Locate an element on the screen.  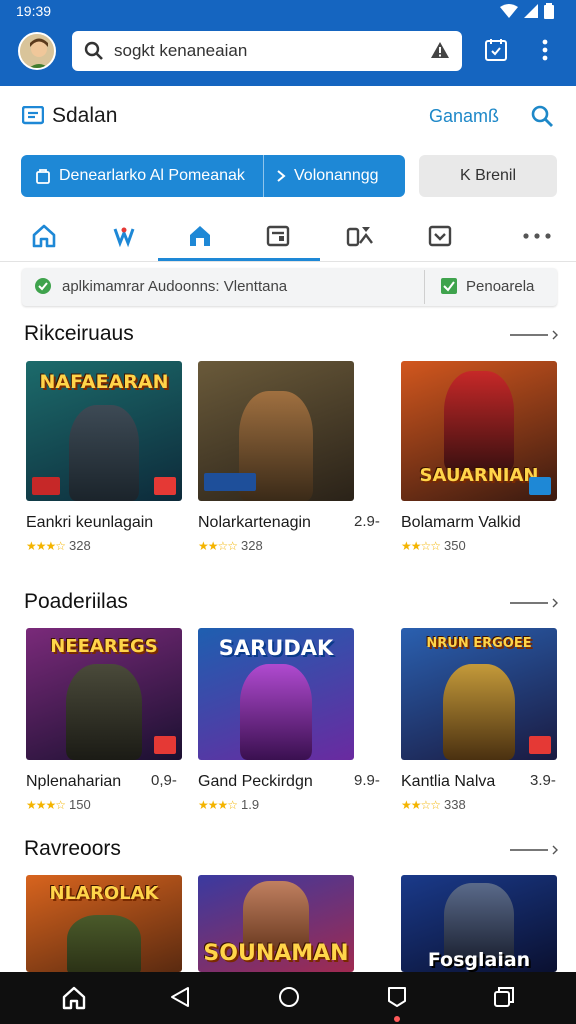
filter-right: Penoarela is located at coordinates (487, 286).